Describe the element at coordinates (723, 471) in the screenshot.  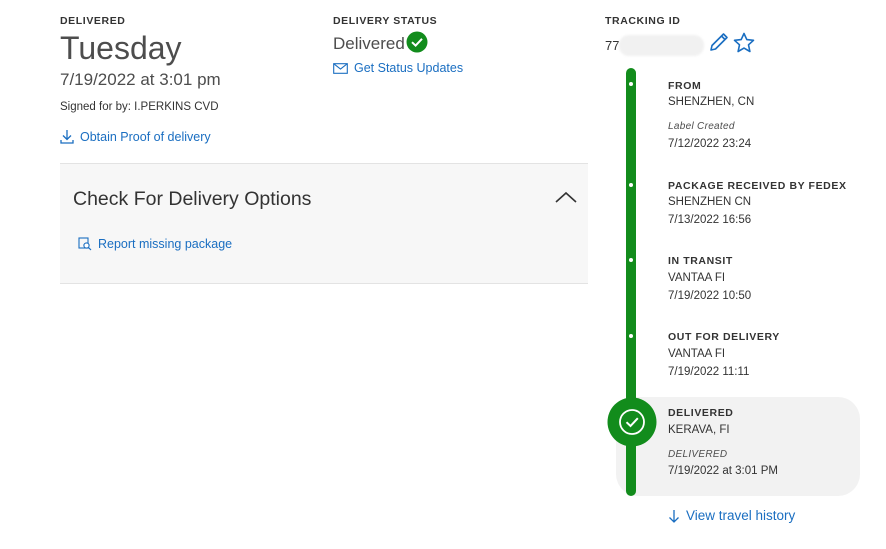
I see `event-time: 7/19/2022 at 3:01 PM` at that location.